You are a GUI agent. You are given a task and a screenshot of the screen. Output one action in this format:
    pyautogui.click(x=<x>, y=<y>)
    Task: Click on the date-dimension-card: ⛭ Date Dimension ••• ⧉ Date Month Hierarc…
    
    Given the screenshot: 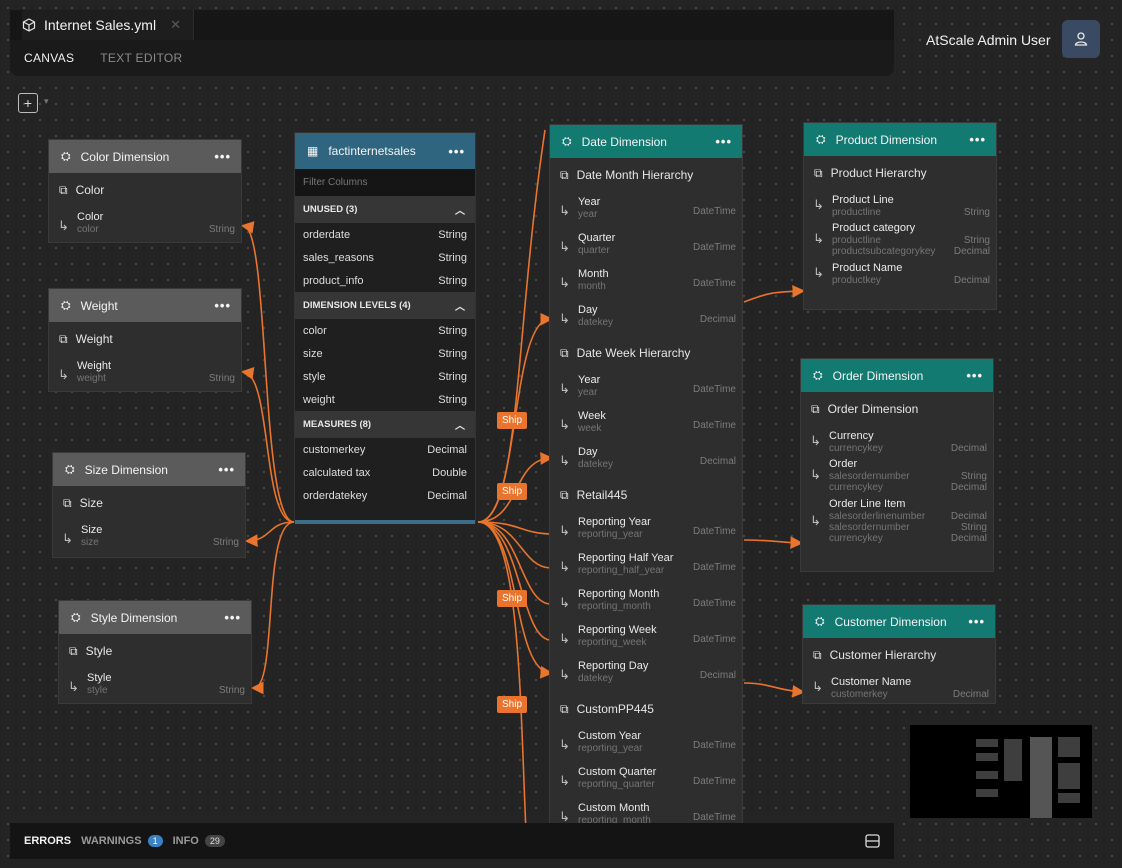 What is the action you would take?
    pyautogui.click(x=646, y=474)
    